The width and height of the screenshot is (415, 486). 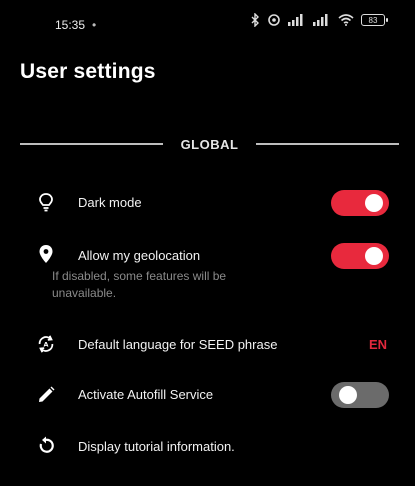 I want to click on svg-text: A, so click(x=46, y=345).